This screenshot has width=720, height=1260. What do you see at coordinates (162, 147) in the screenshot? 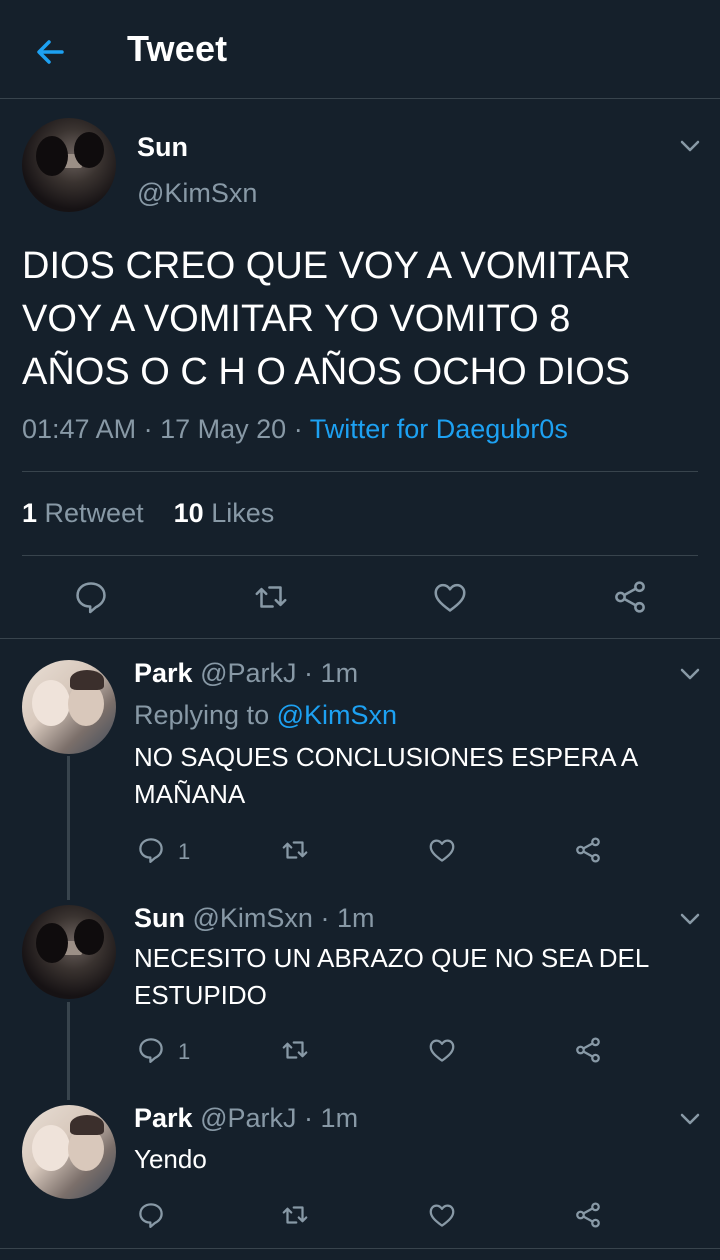
I see `author-name: Sun` at bounding box center [162, 147].